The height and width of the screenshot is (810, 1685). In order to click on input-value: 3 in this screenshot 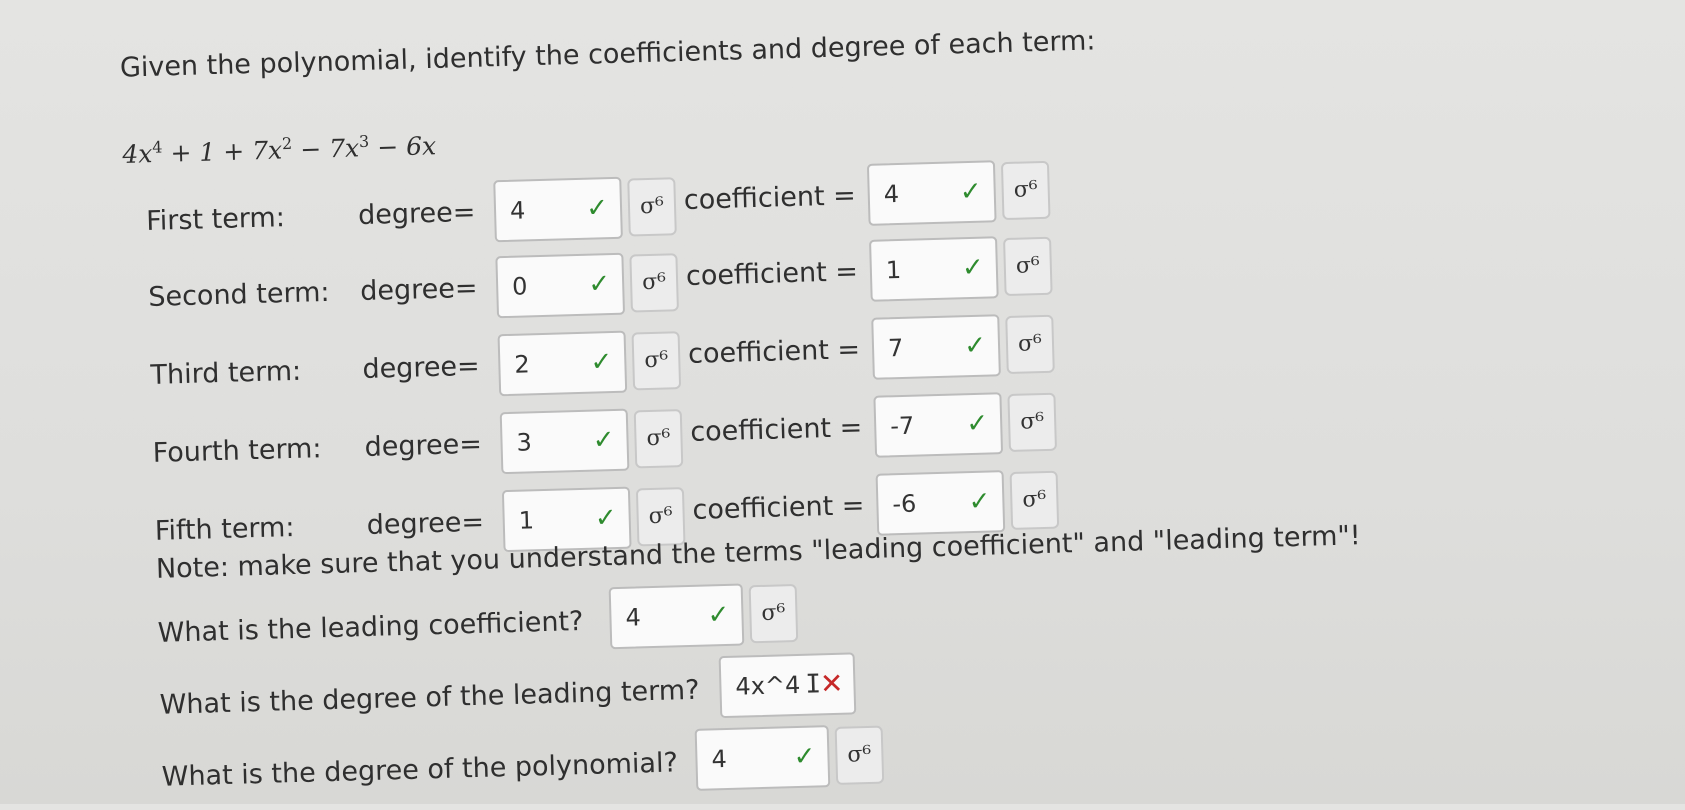, I will do `click(524, 442)`.